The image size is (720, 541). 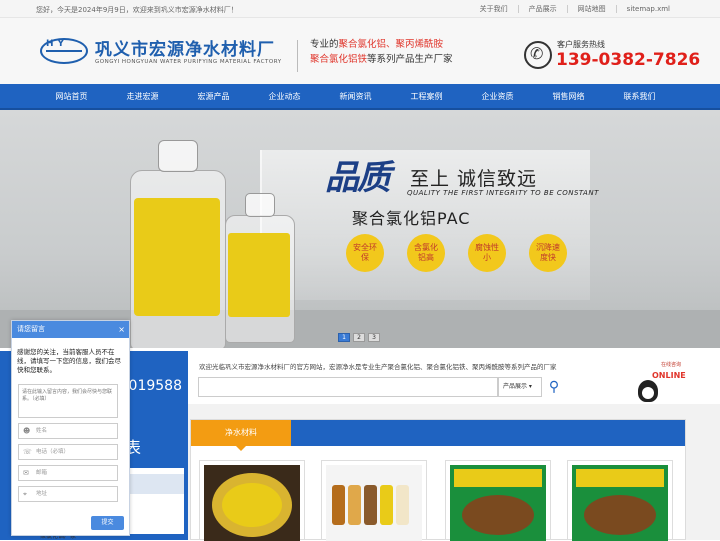 I want to click on pager-3: 3, so click(x=374, y=337).